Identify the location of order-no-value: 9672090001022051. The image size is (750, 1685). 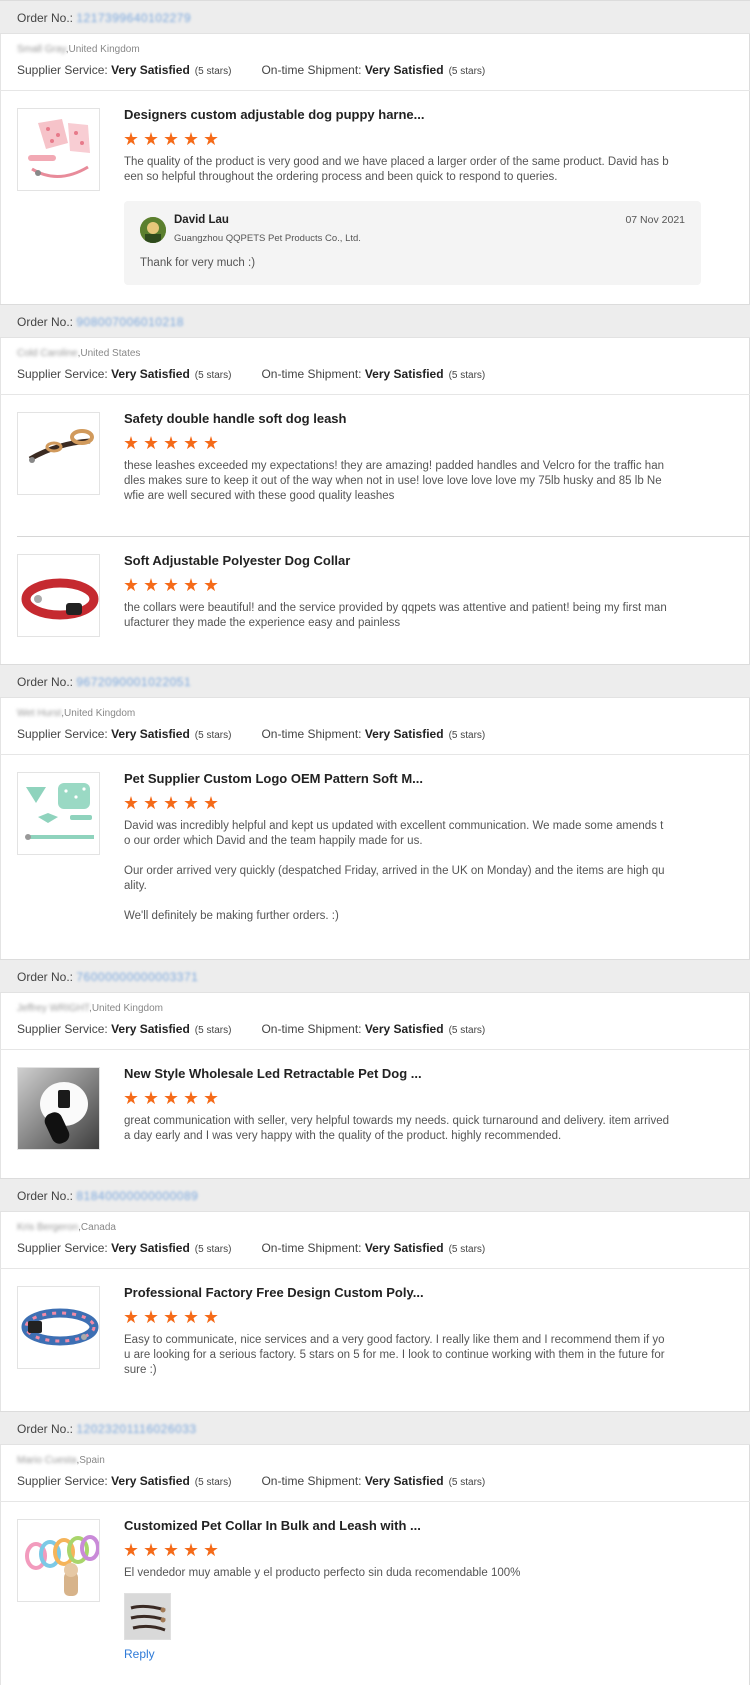
(133, 682).